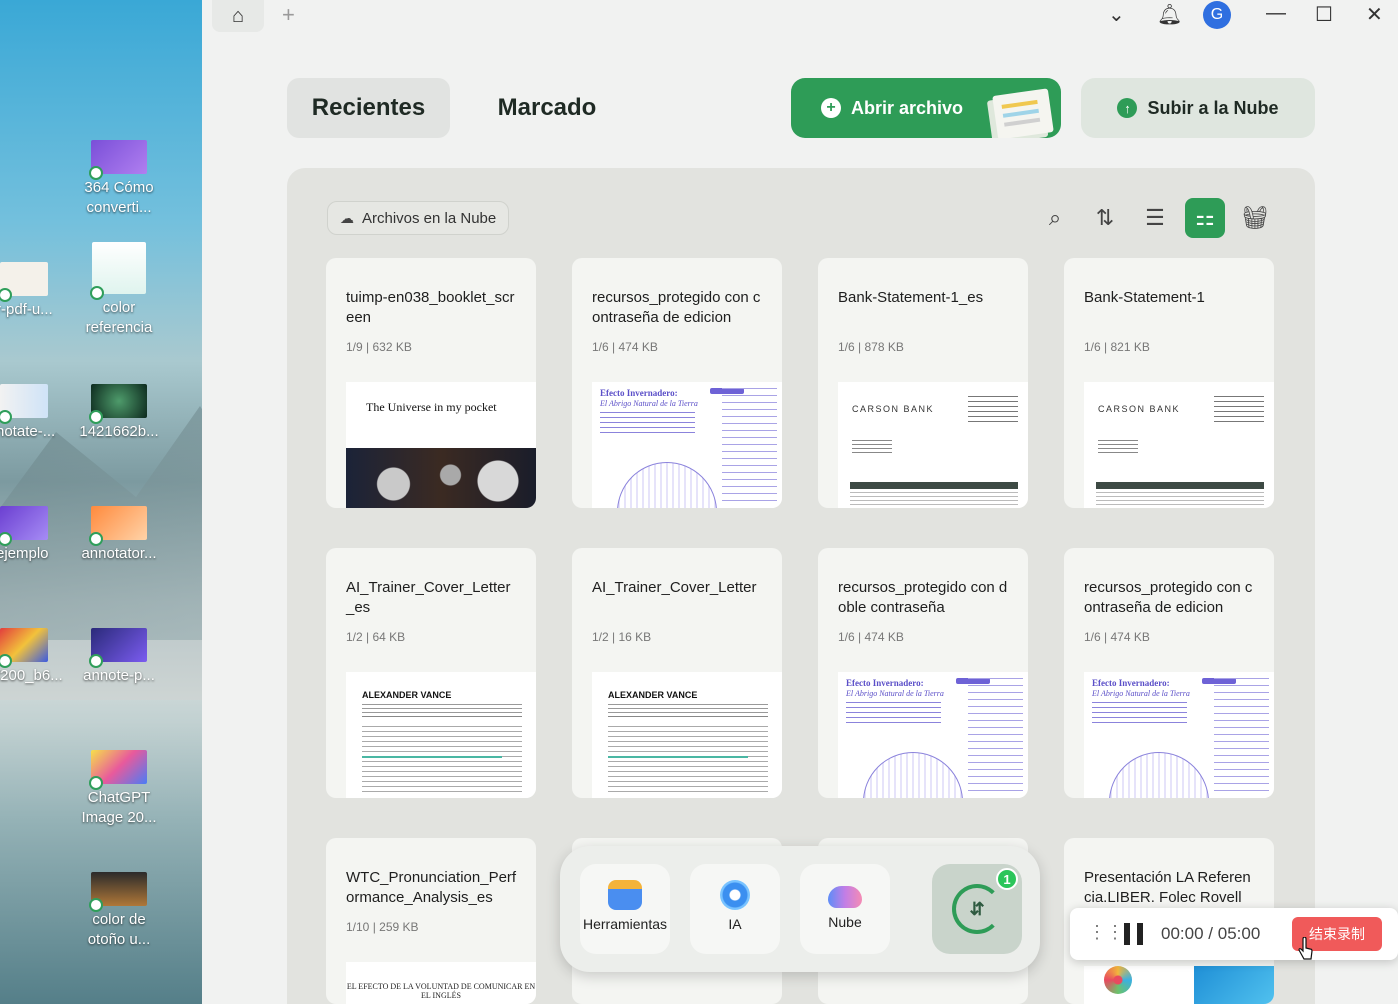  Describe the element at coordinates (1234, 985) in the screenshot. I see `slide-image-icon` at that location.